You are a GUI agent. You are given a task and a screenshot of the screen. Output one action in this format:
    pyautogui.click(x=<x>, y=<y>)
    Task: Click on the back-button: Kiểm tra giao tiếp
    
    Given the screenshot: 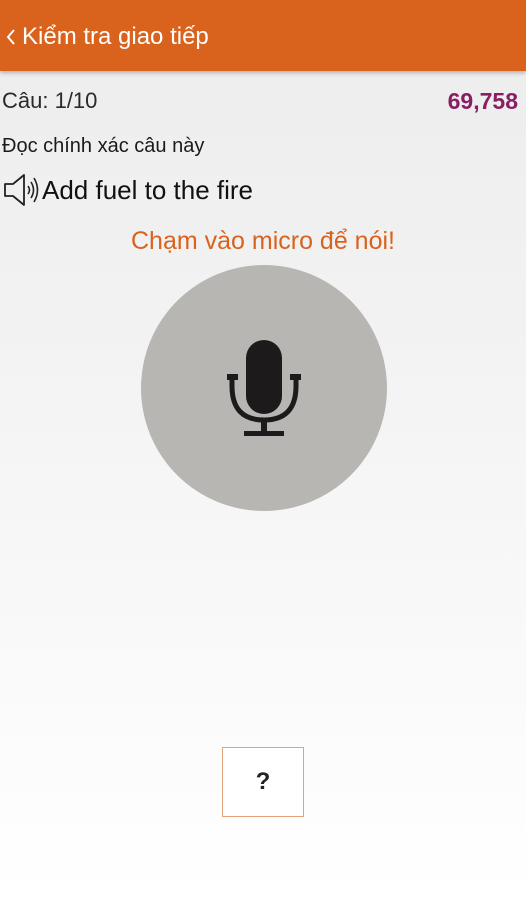 What is the action you would take?
    pyautogui.click(x=106, y=37)
    